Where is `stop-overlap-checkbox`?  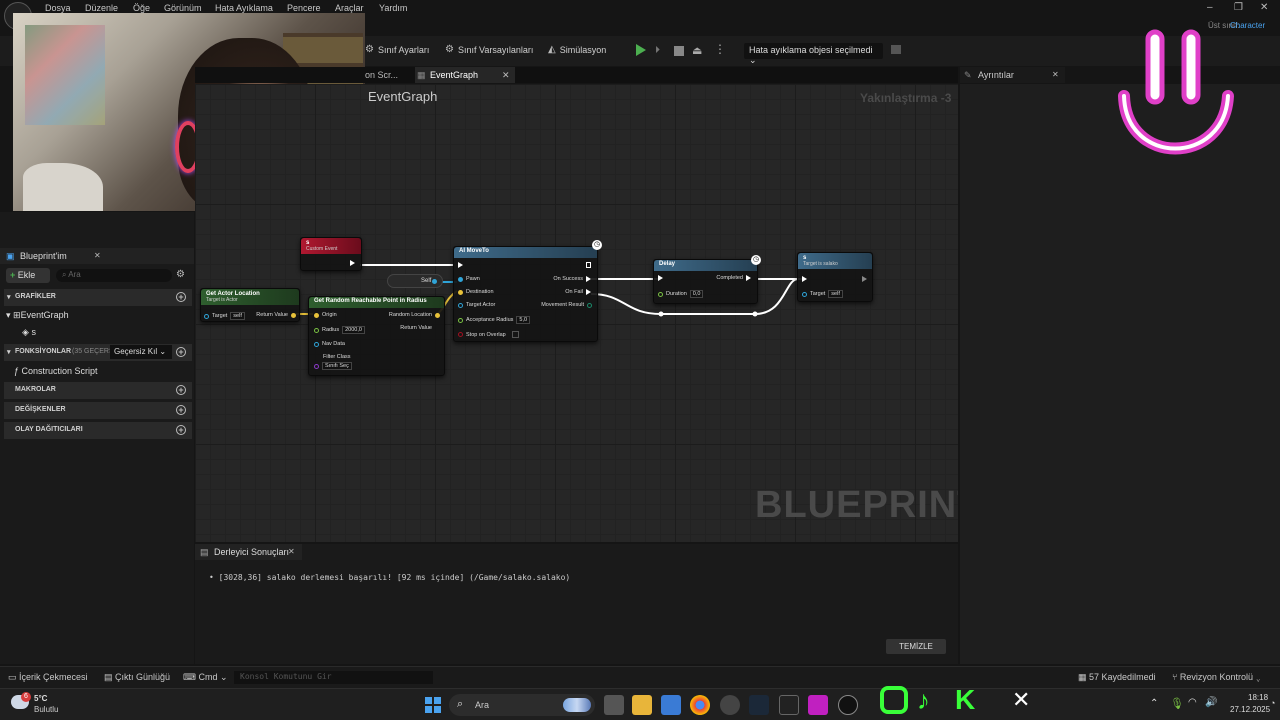 stop-overlap-checkbox is located at coordinates (515, 334).